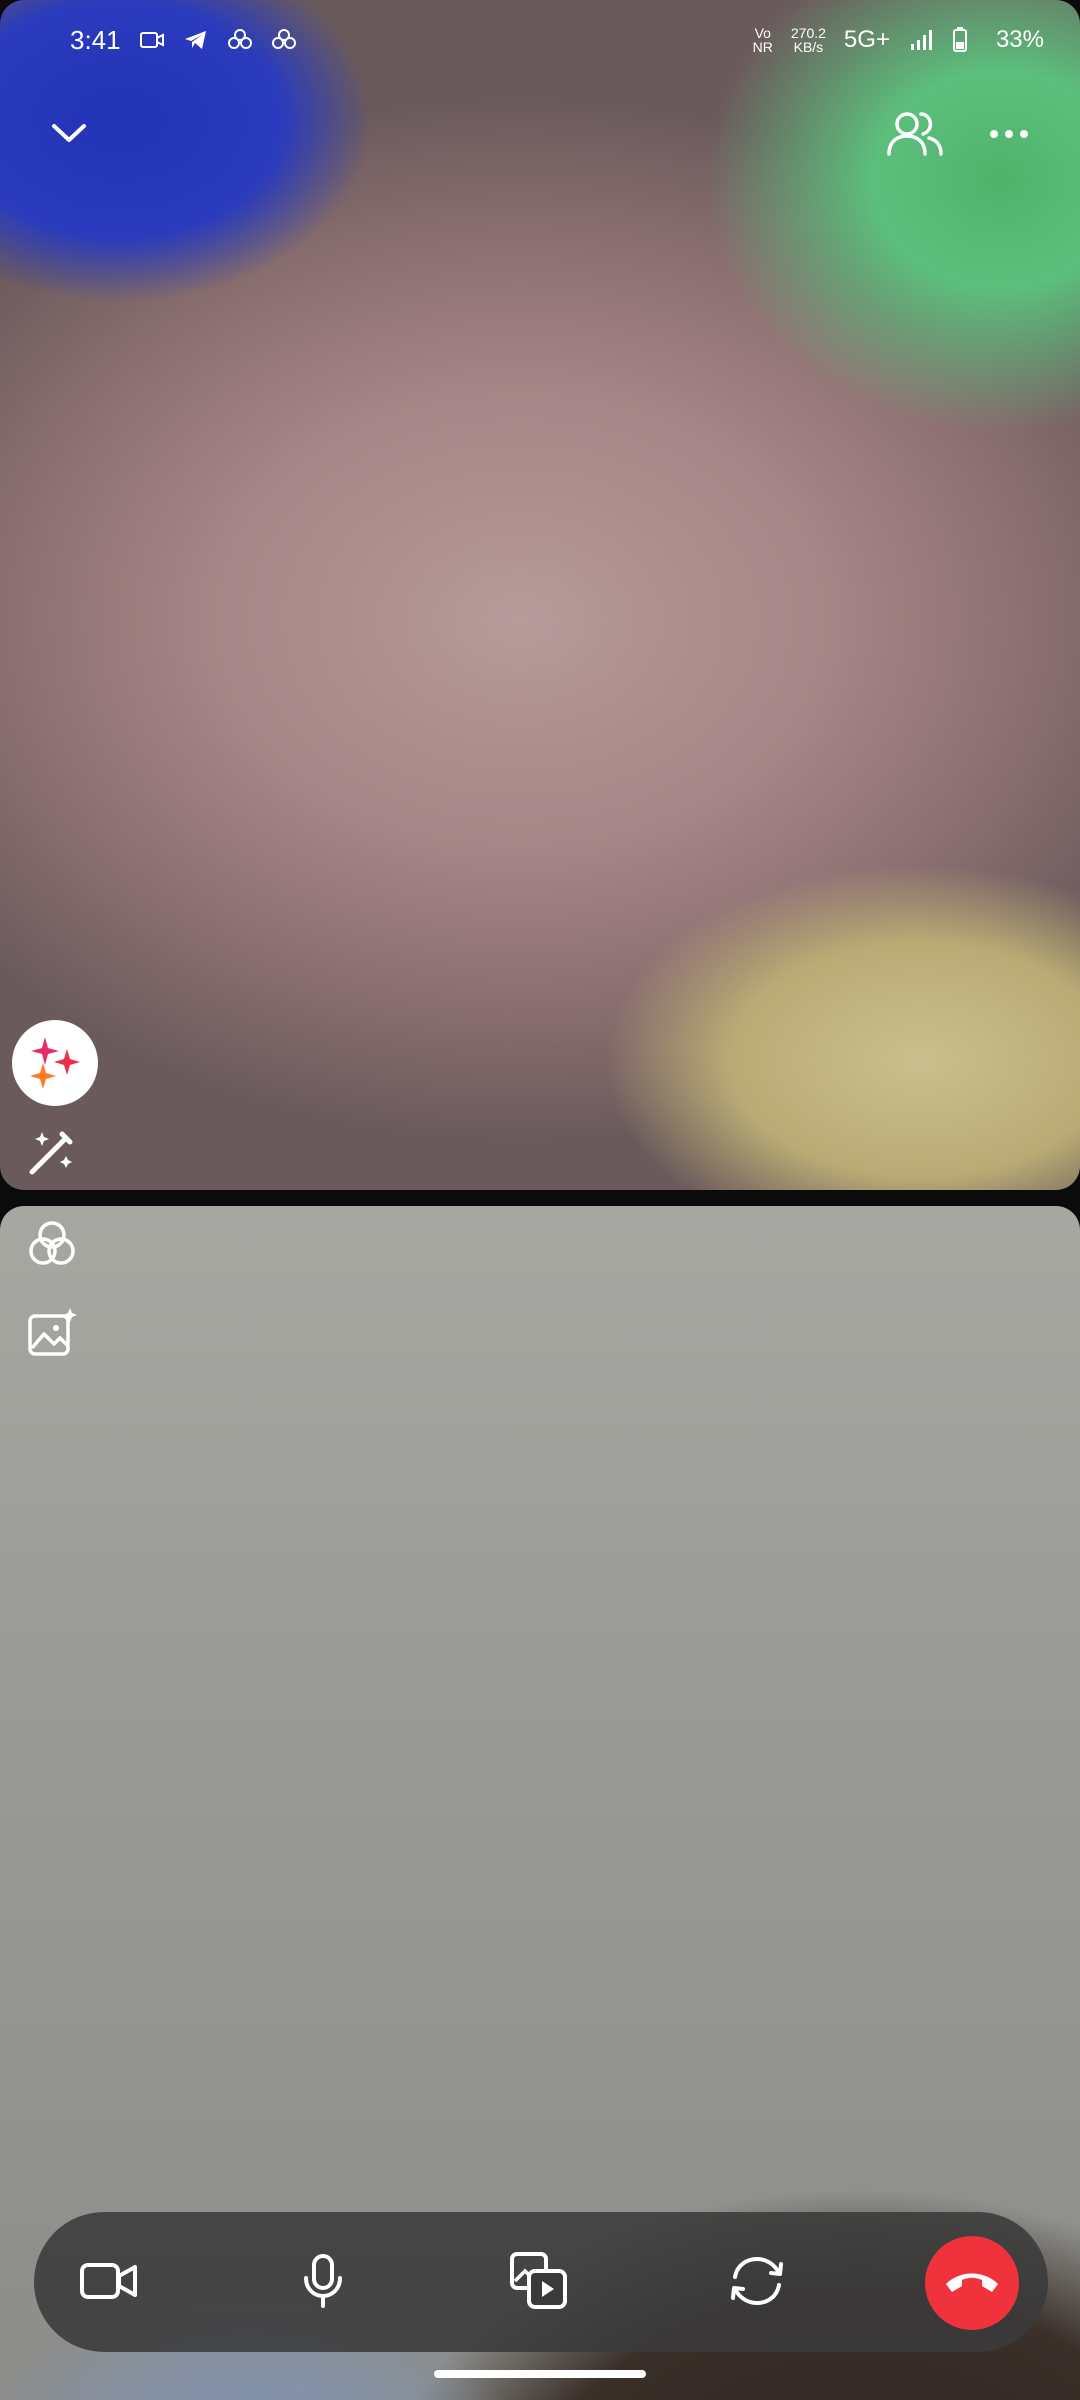 This screenshot has height=2400, width=1080. I want to click on background-button, so click(52, 1334).